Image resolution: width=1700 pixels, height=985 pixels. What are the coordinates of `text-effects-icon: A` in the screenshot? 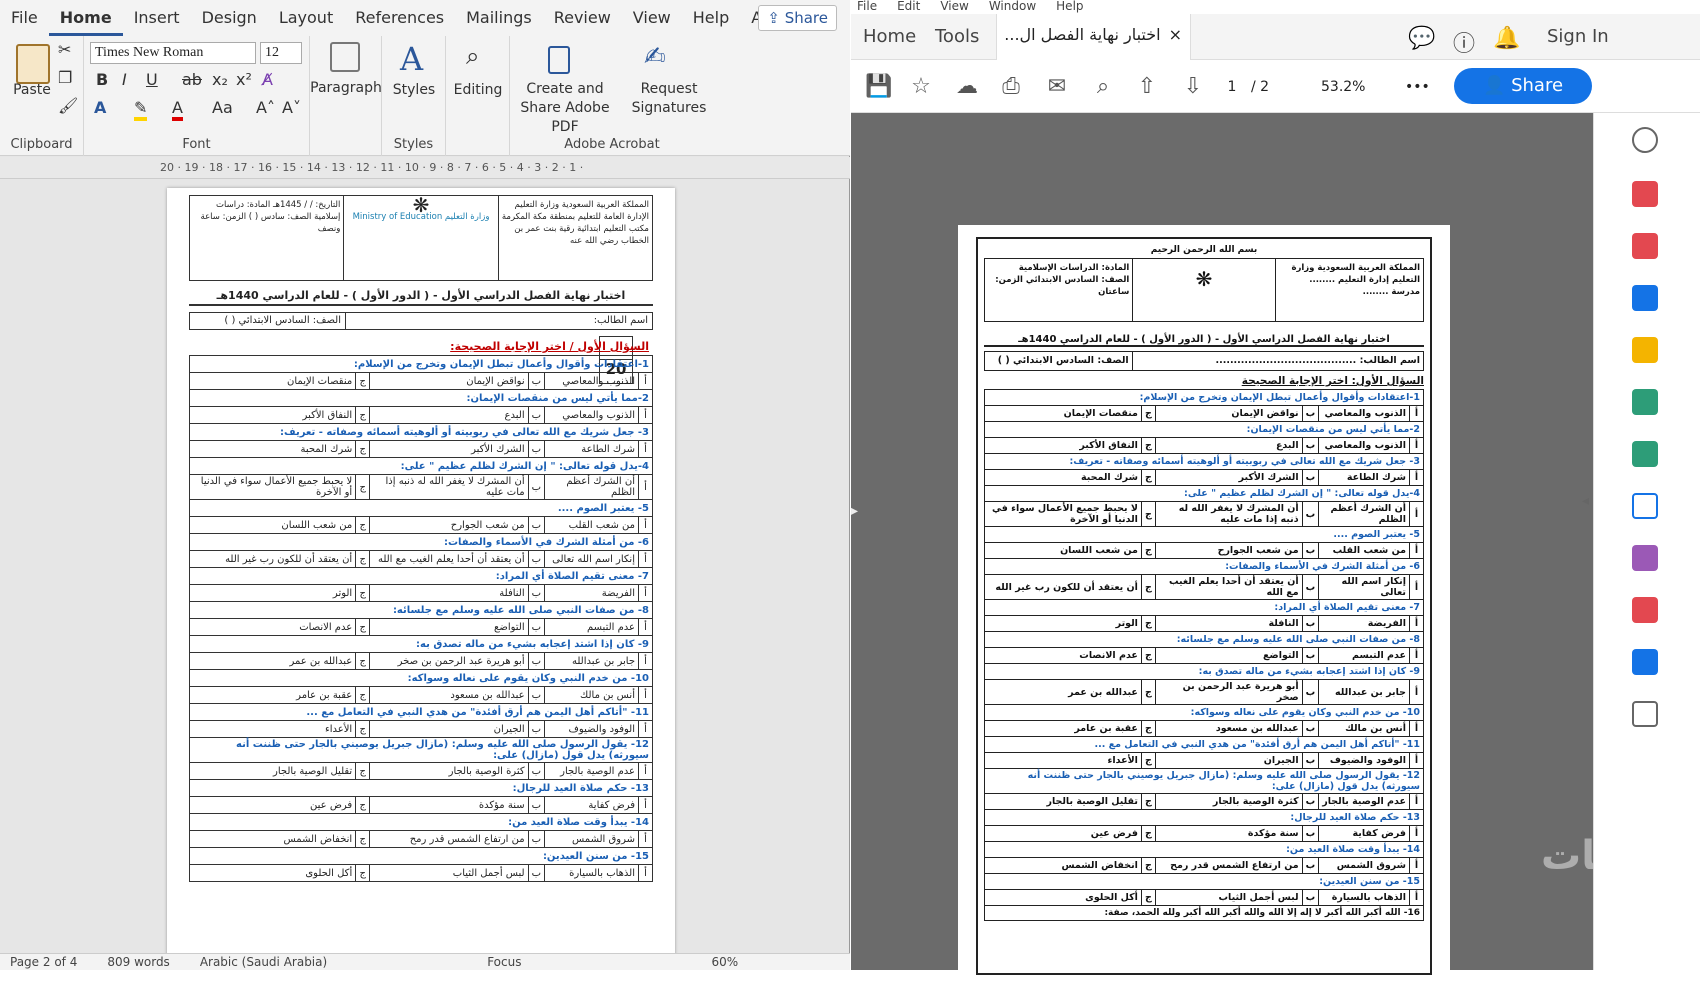 It's located at (100, 107).